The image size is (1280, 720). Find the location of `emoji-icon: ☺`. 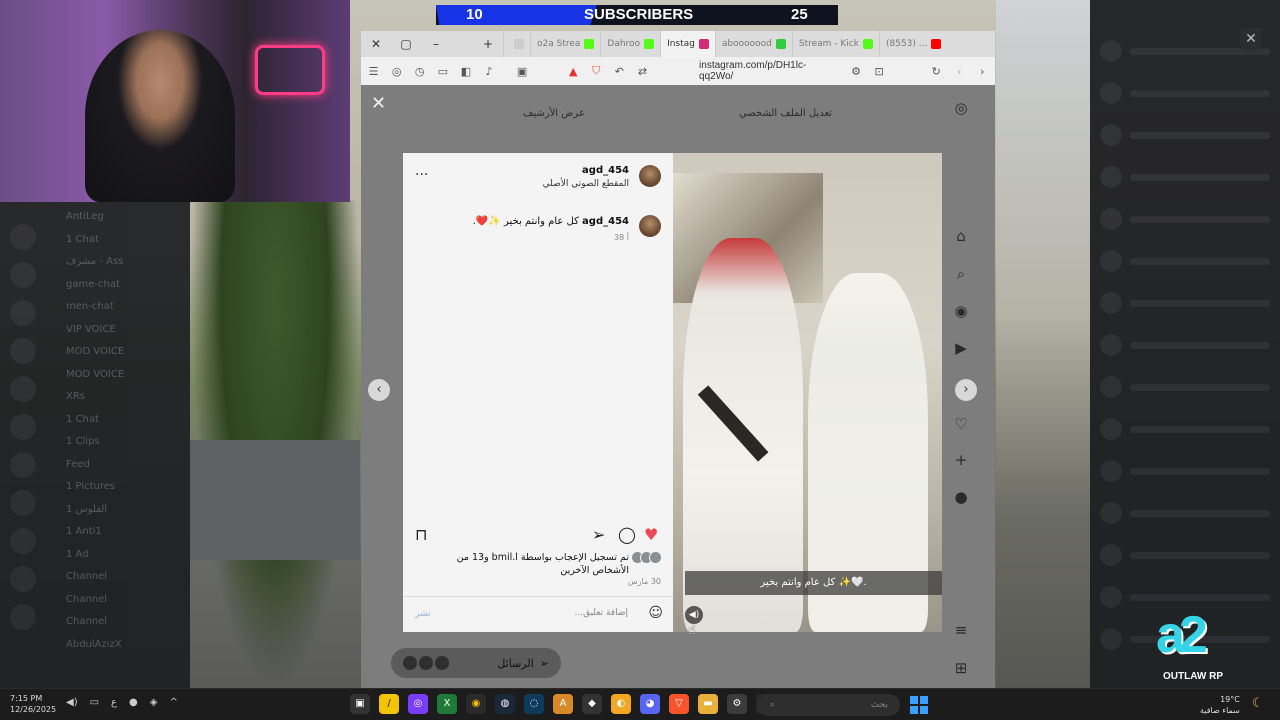

emoji-icon: ☺ is located at coordinates (655, 613).